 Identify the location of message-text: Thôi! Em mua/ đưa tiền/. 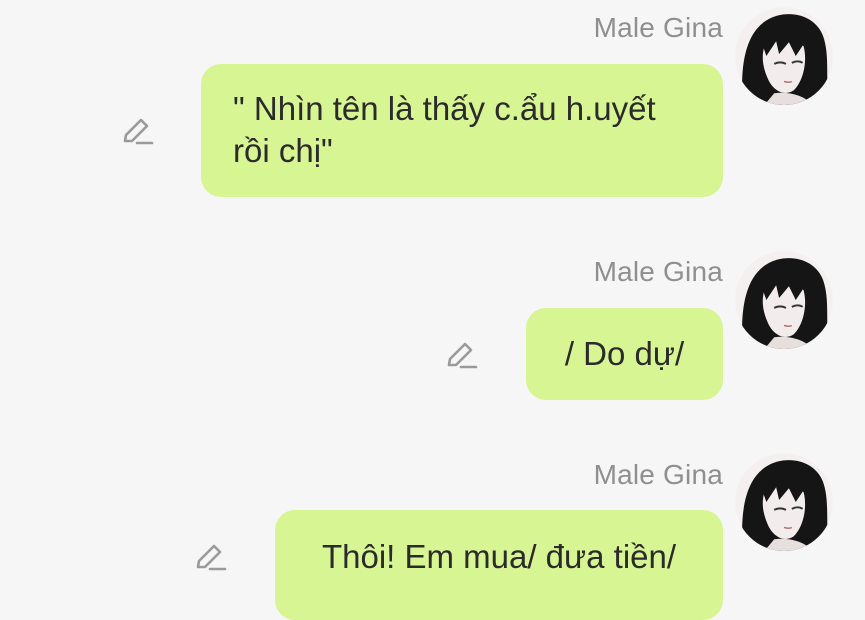
(499, 556).